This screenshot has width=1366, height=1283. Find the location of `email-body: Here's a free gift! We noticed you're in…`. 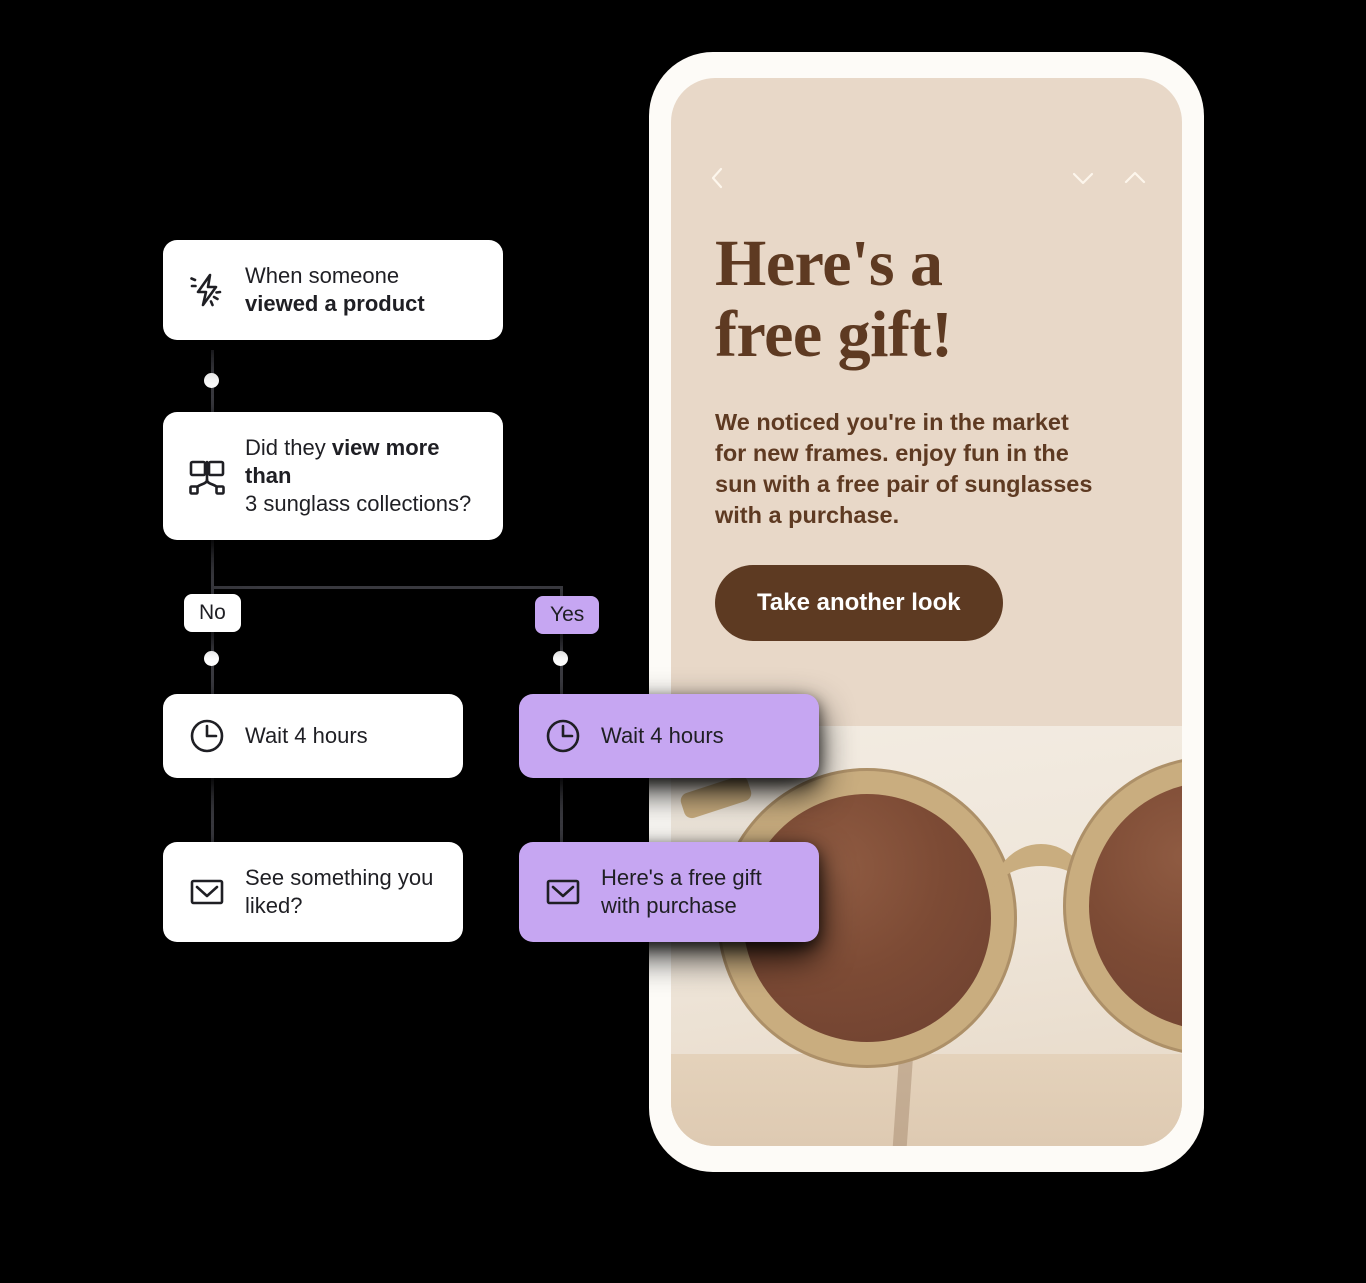

email-body: Here's a free gift! We noticed you're in… is located at coordinates (926, 434).